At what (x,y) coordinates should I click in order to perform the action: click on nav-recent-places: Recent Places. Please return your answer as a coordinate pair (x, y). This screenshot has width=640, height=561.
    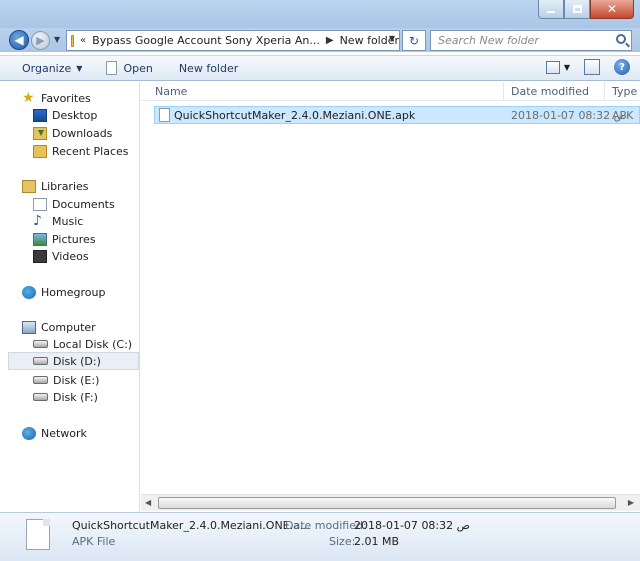
    Looking at the image, I should click on (64, 151).